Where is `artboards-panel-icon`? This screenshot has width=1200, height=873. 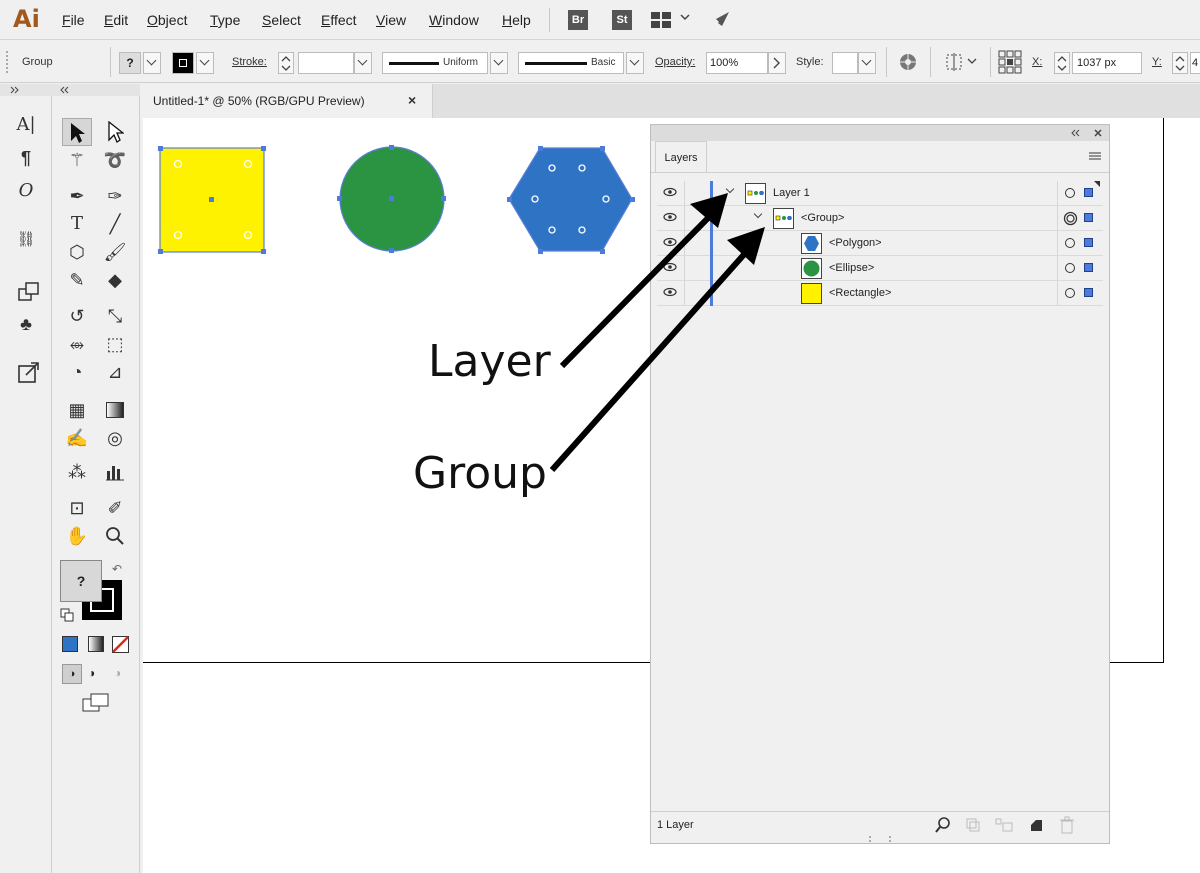 artboards-panel-icon is located at coordinates (29, 292).